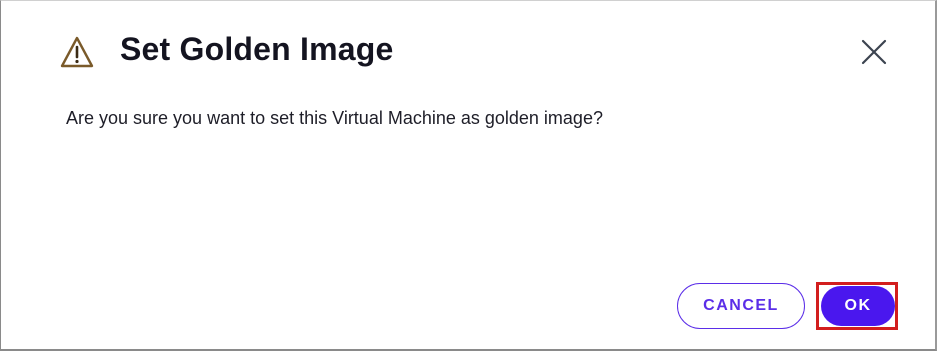 The image size is (939, 353). What do you see at coordinates (77, 52) in the screenshot?
I see `warning-triangle-icon` at bounding box center [77, 52].